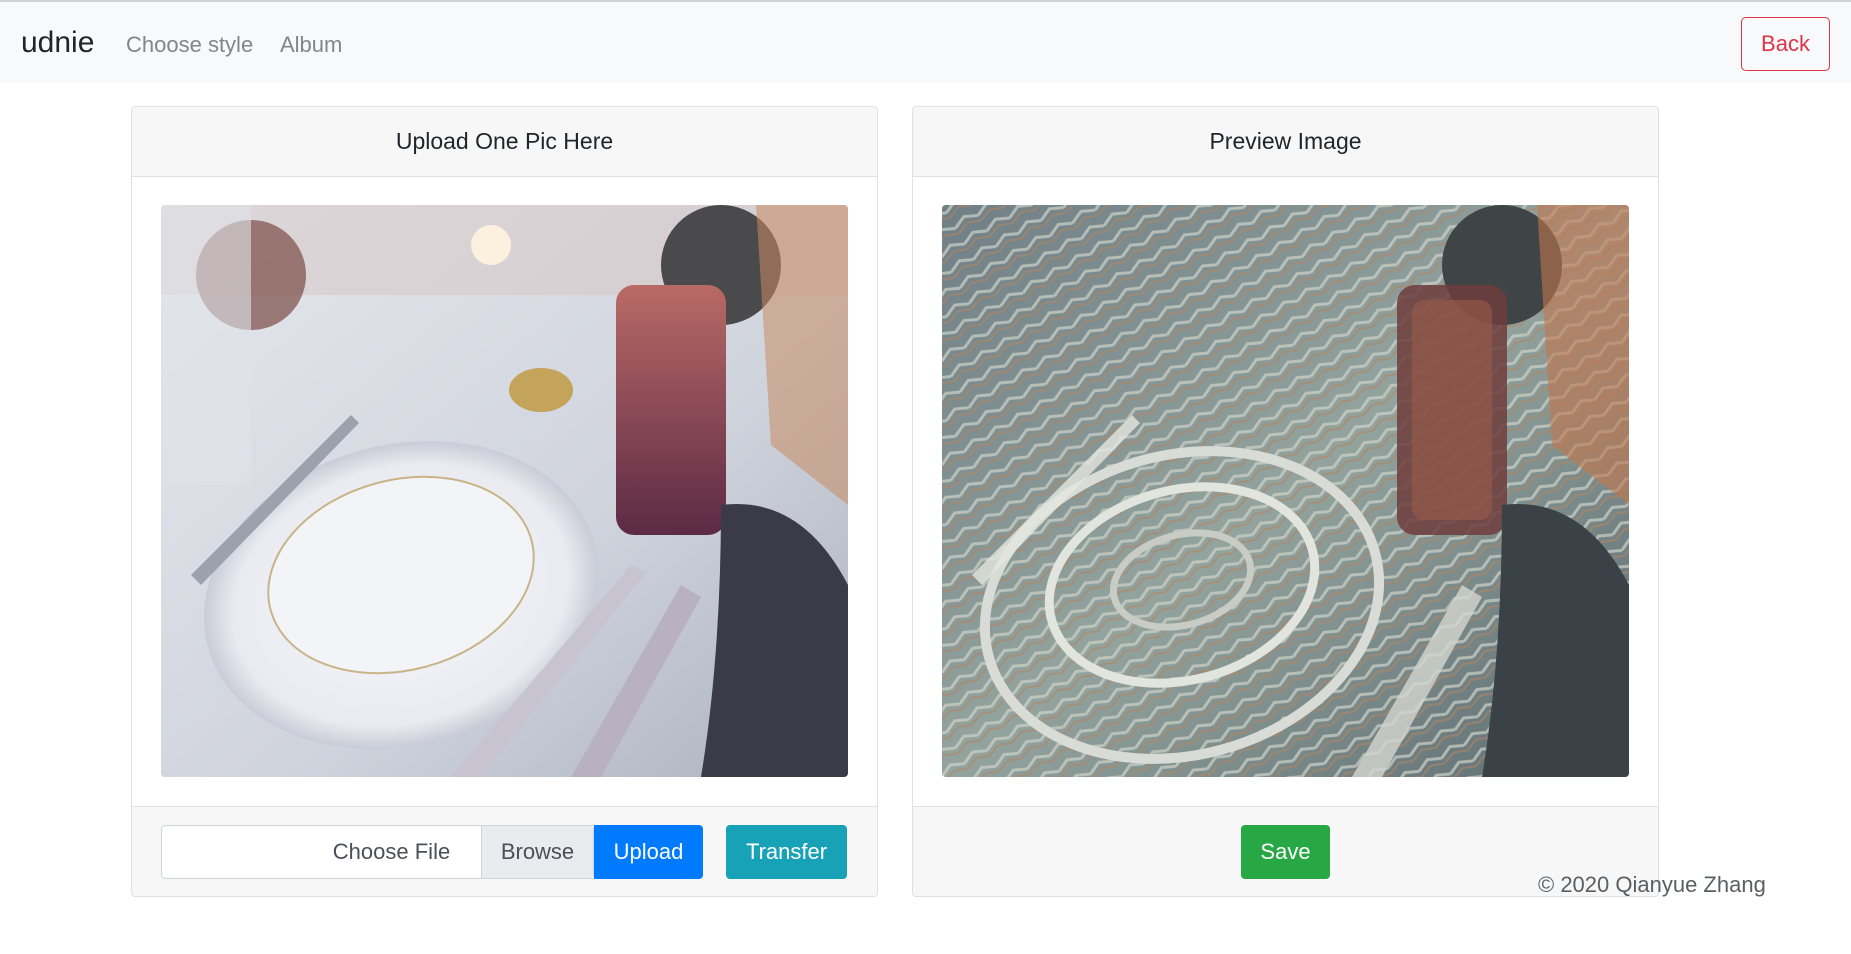  Describe the element at coordinates (57, 43) in the screenshot. I see `brand: udnie` at that location.